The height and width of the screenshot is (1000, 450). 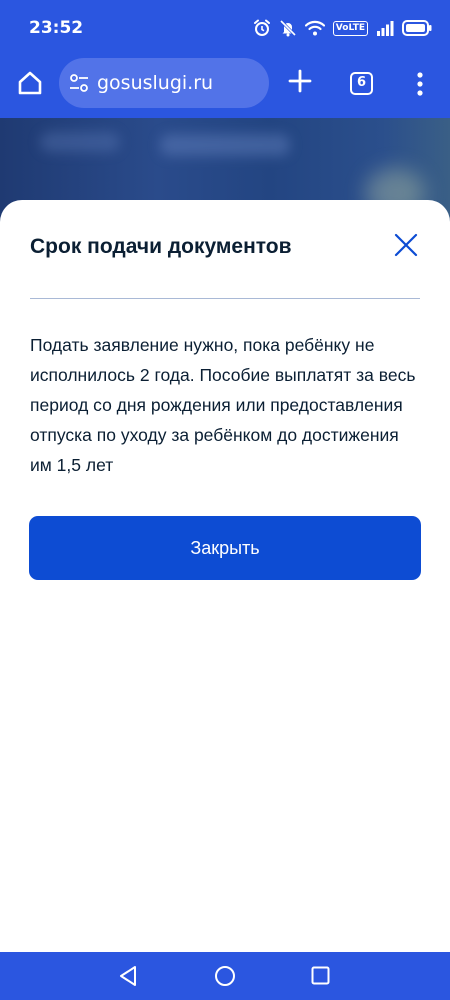 I want to click on wifi-icon, so click(x=314, y=28).